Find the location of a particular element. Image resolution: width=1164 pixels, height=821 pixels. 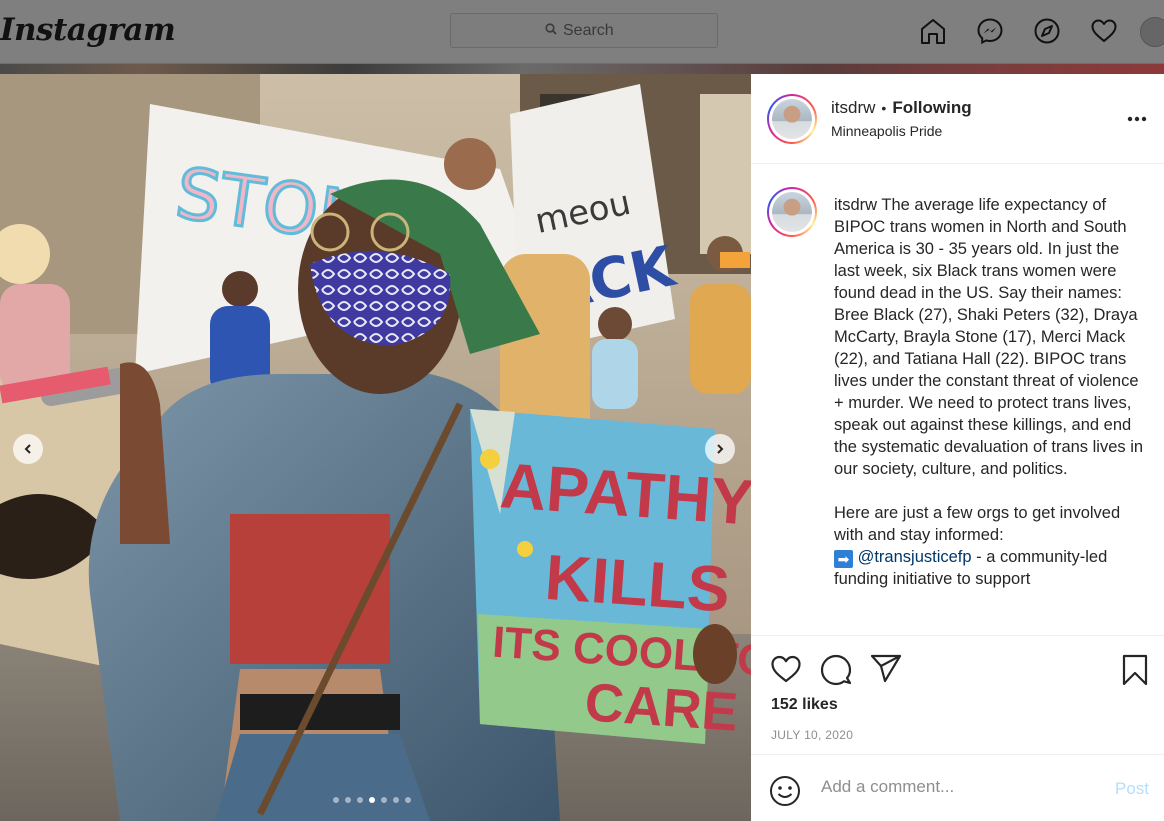

explore-icon is located at coordinates (1047, 31).